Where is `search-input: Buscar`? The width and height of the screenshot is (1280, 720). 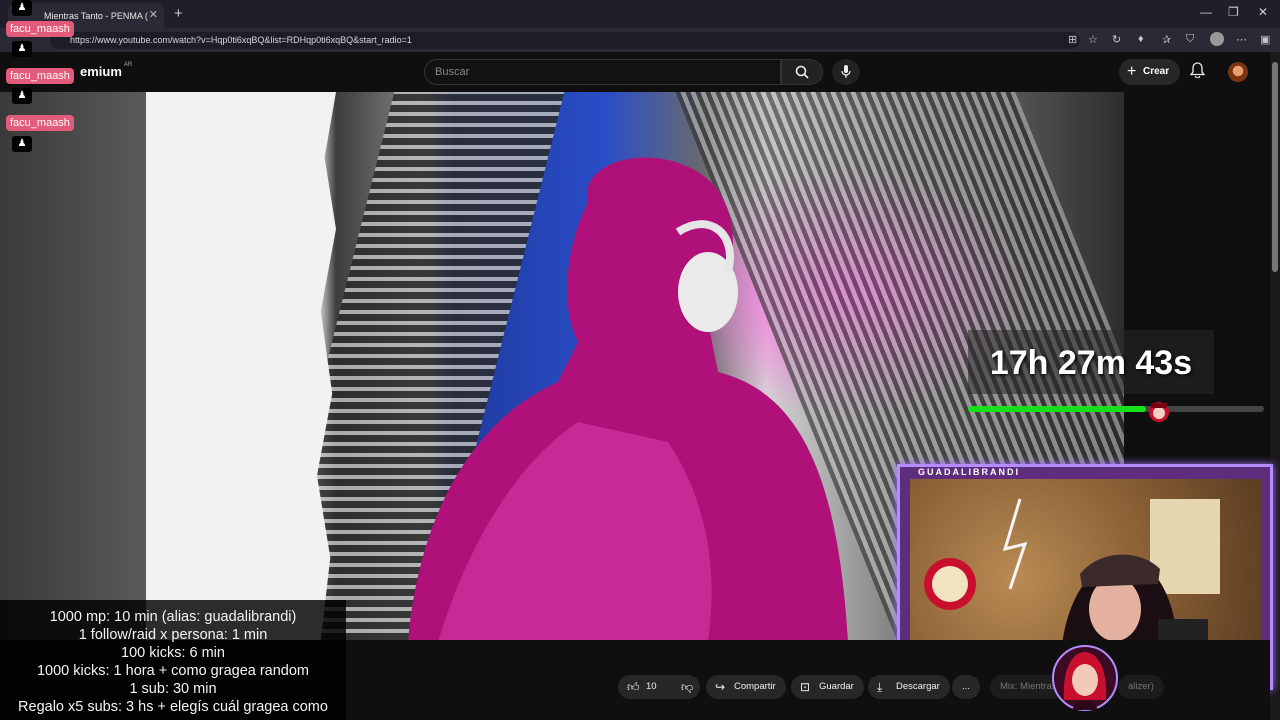 search-input: Buscar is located at coordinates (602, 72).